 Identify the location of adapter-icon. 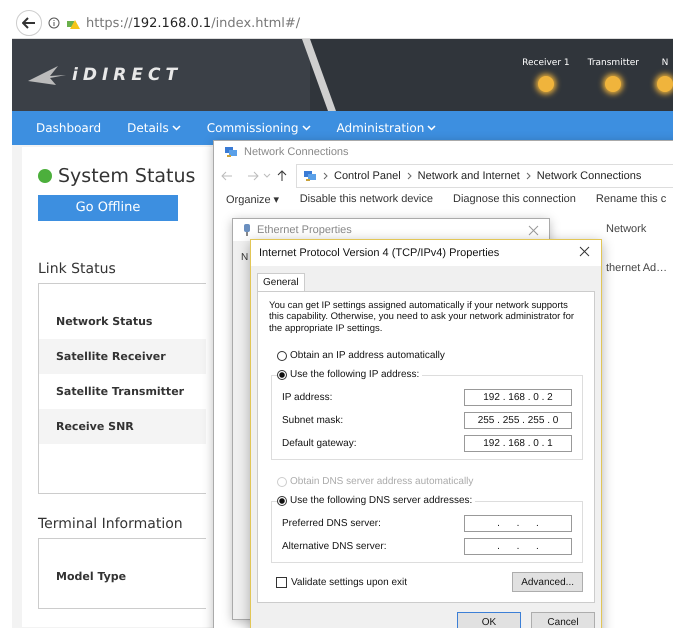
(247, 230).